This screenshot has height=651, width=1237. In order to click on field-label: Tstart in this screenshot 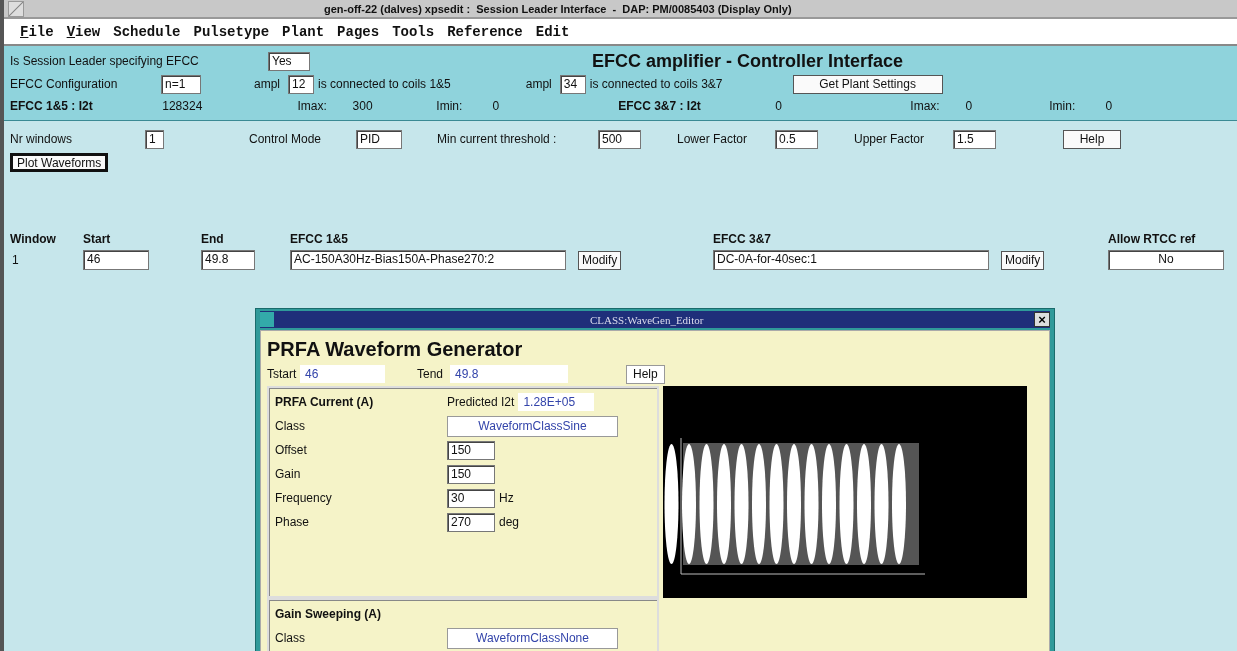, I will do `click(282, 374)`.